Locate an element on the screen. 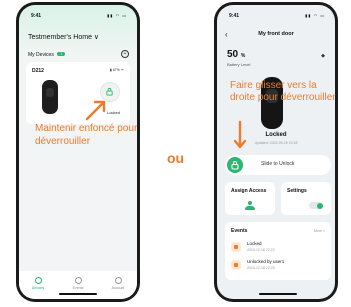  device-name: D212 is located at coordinates (38, 71).